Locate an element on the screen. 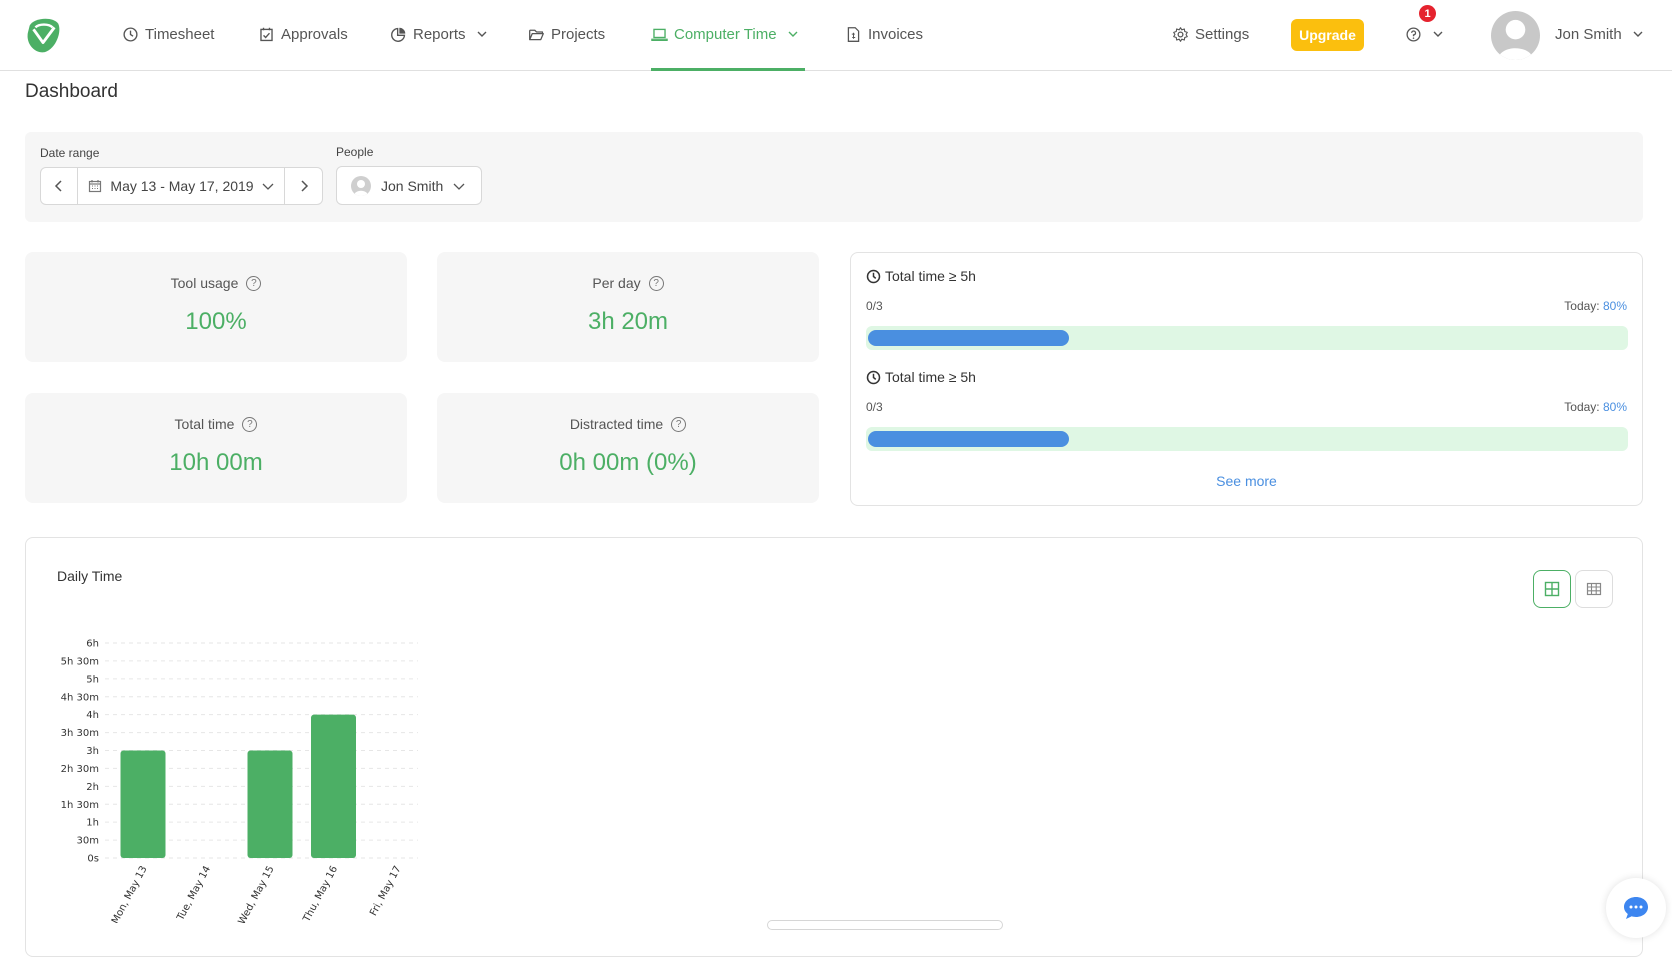 This screenshot has height=957, width=1672. y-tick-label: 5h is located at coordinates (92, 679).